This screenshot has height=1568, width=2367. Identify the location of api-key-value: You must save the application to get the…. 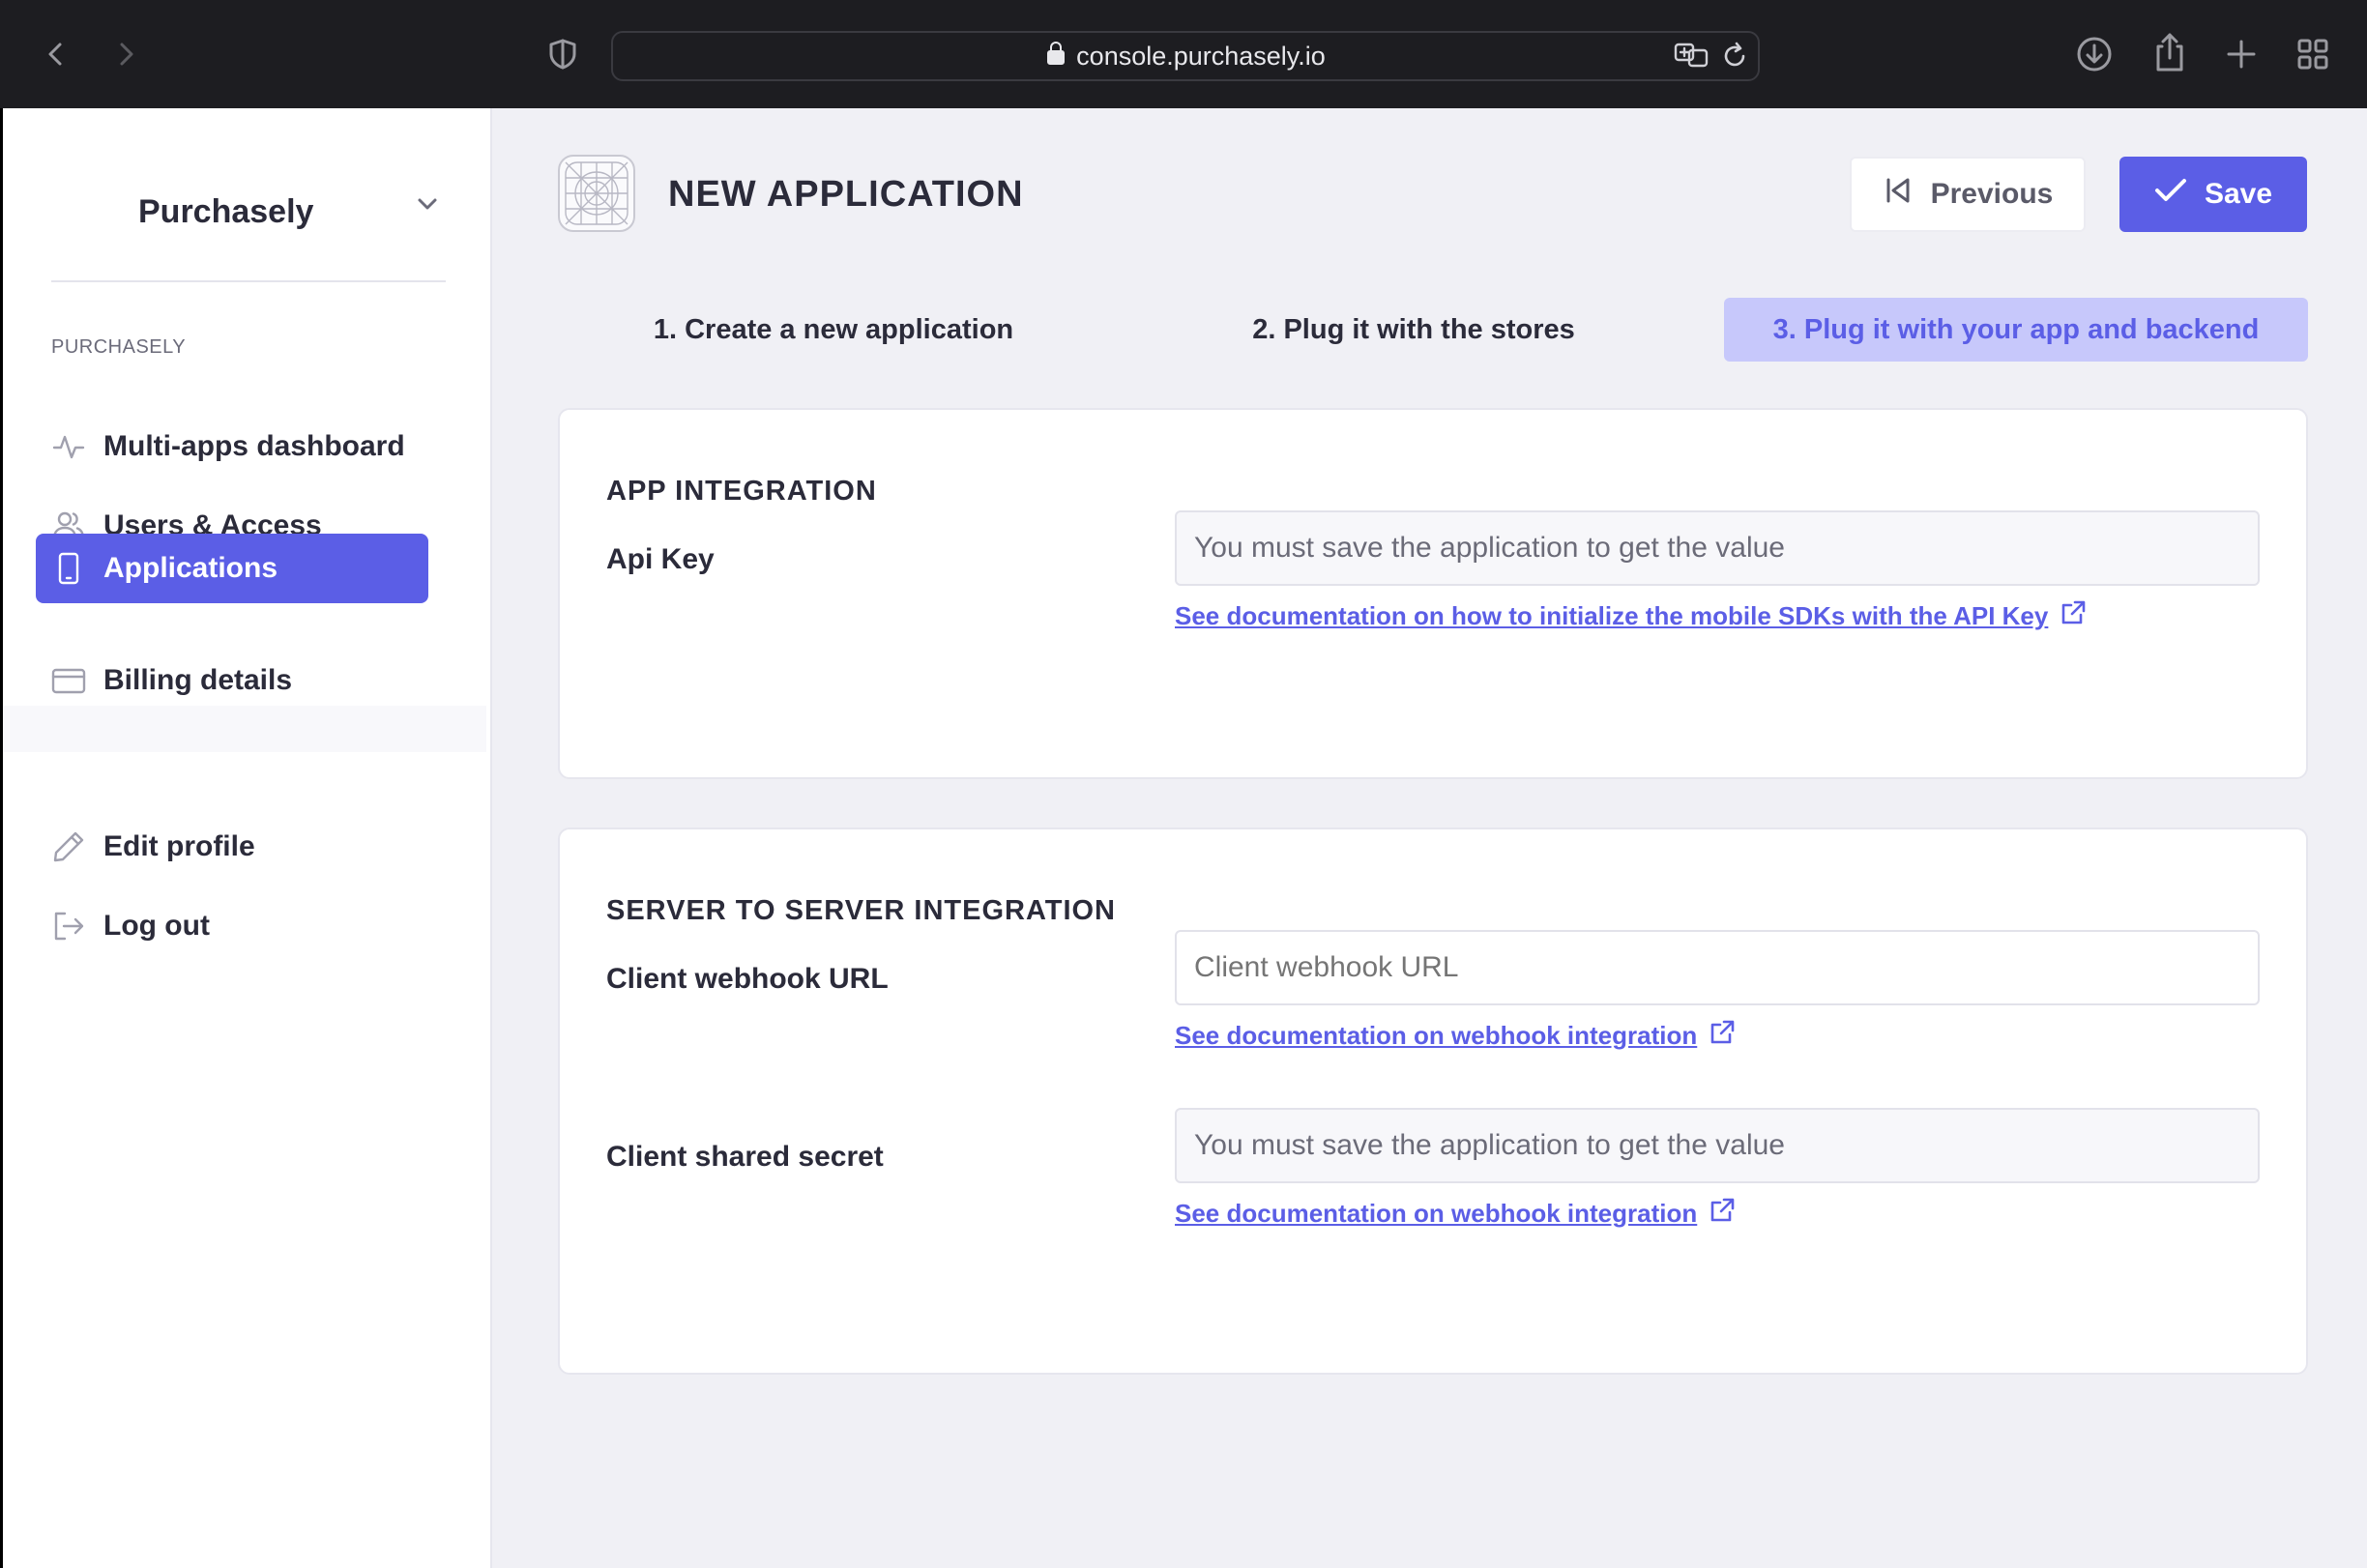
(1489, 548).